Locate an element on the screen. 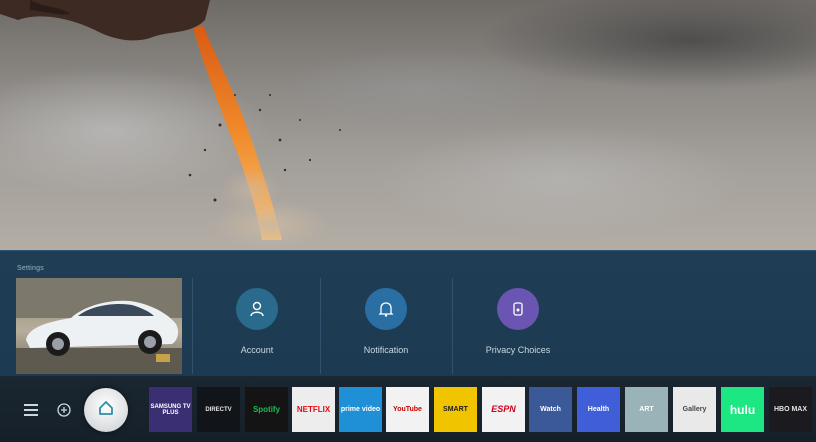  app-label: Watch is located at coordinates (550, 409).